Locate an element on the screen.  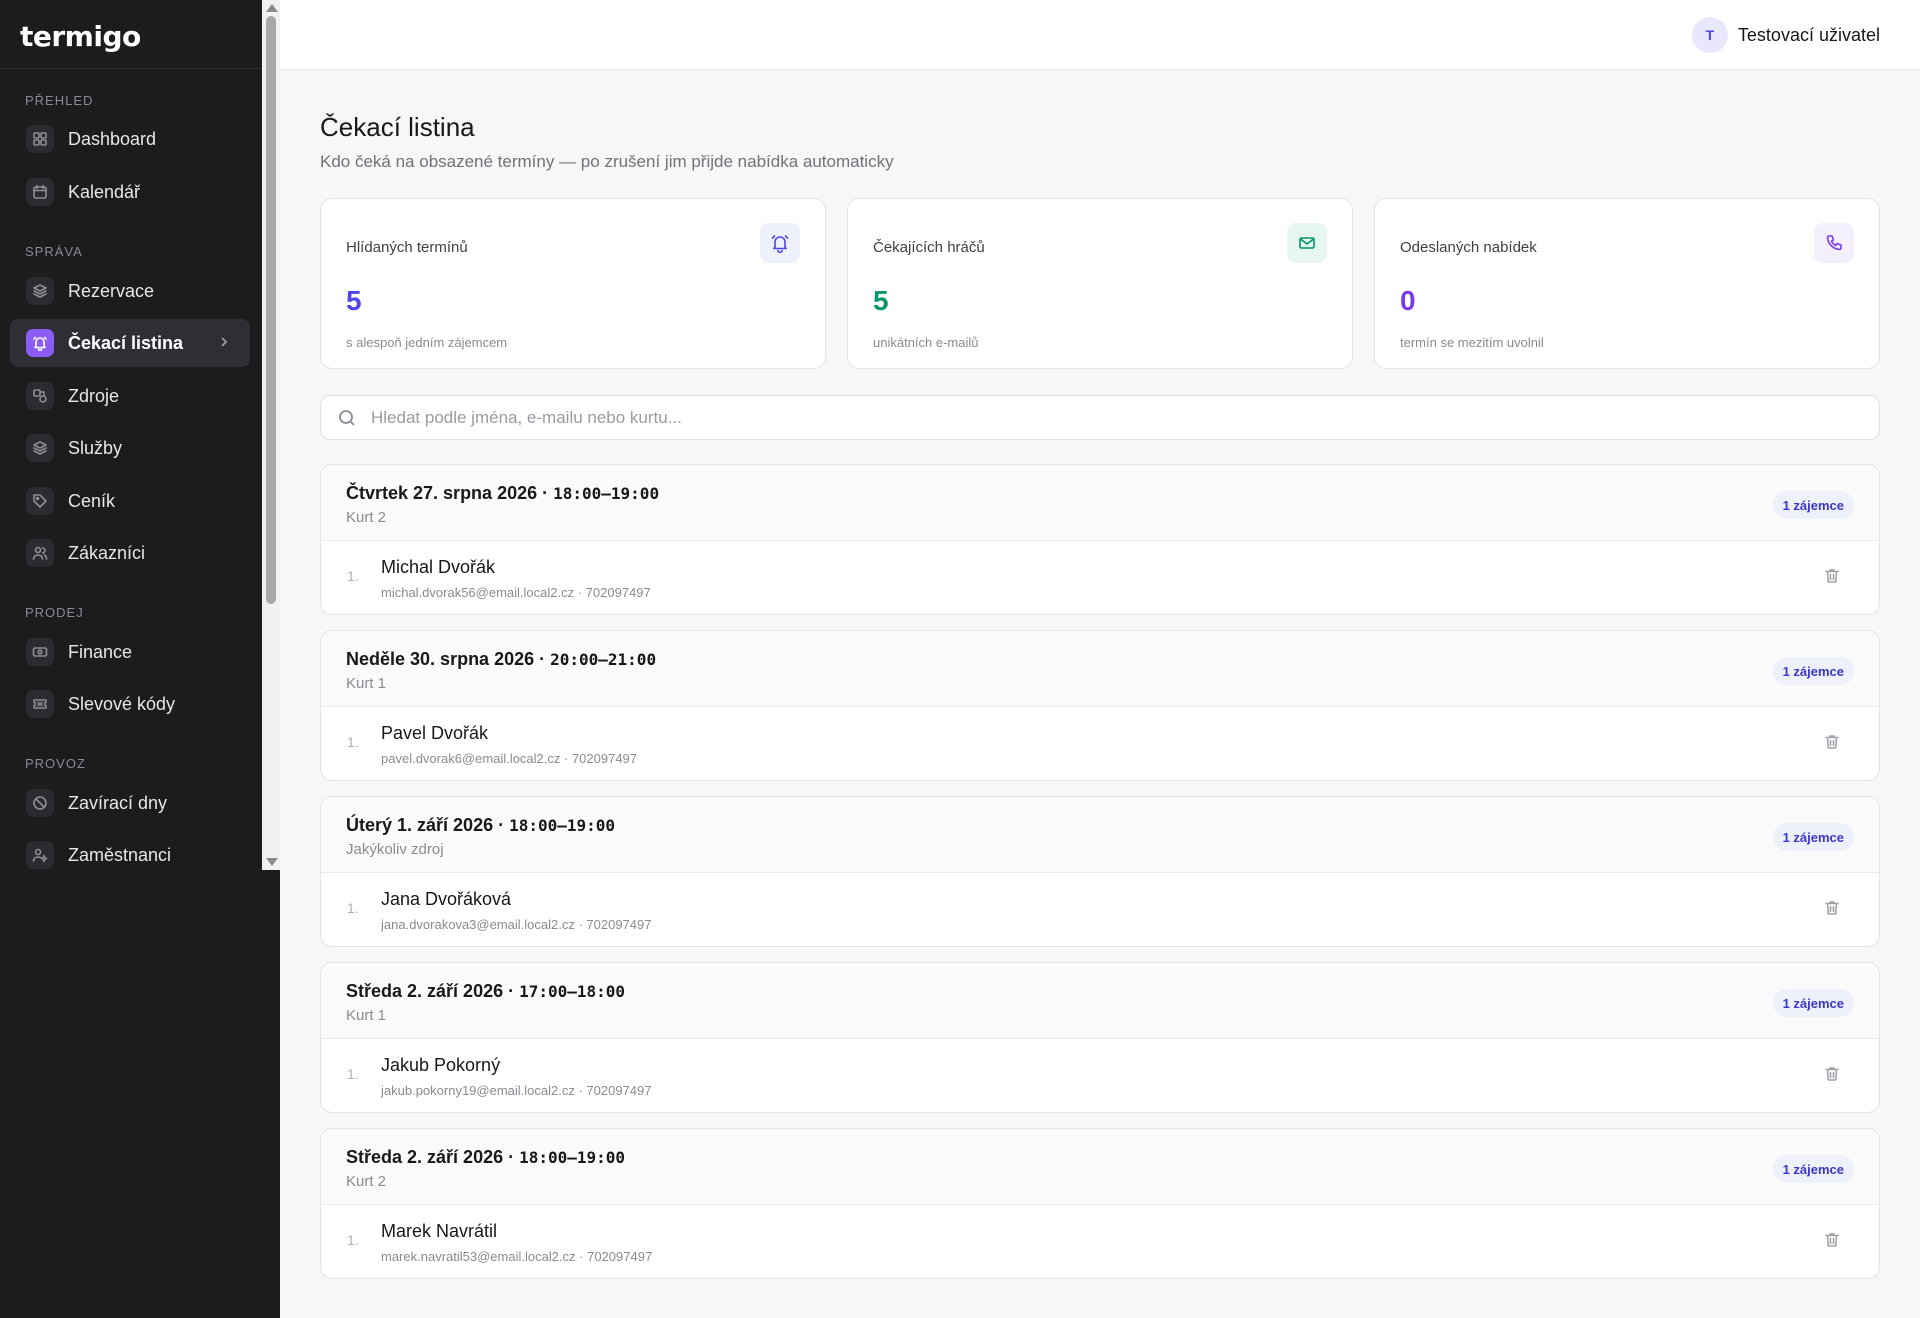
scroll-up-arrow-icon is located at coordinates (272, 8).